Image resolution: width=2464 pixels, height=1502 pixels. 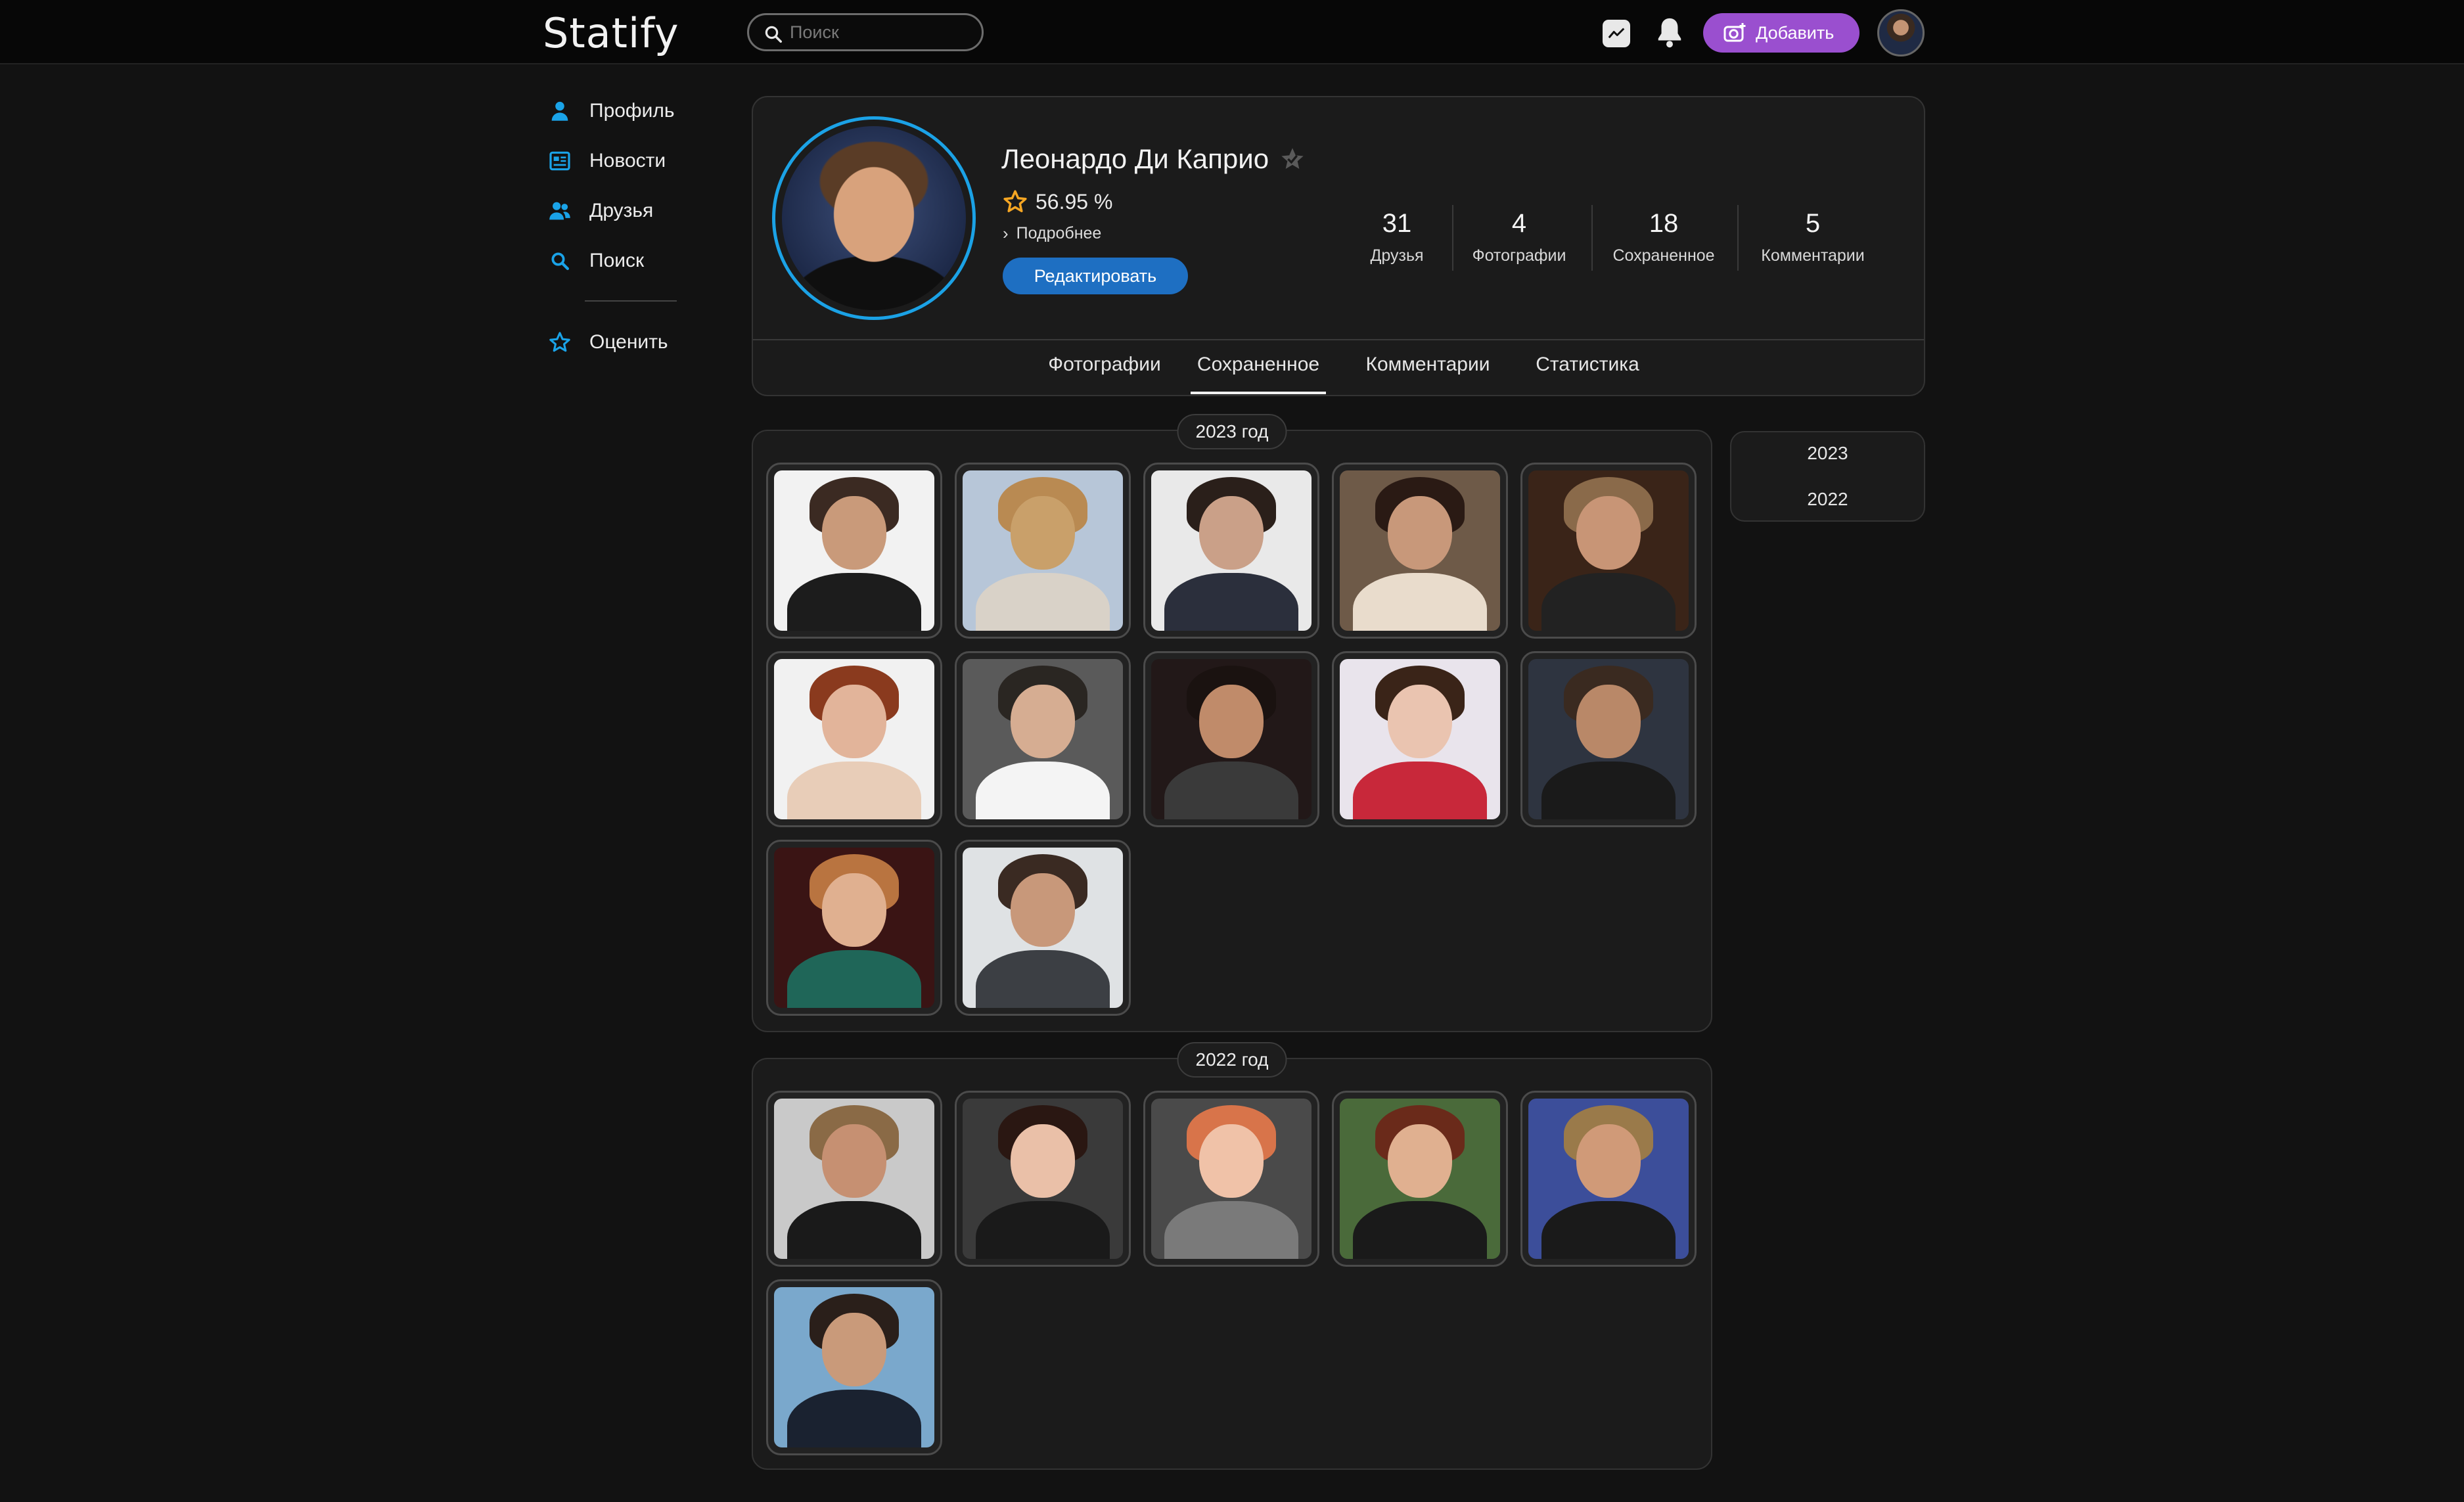 I want to click on stat-saved: 18 Сохраненное, so click(x=1664, y=237).